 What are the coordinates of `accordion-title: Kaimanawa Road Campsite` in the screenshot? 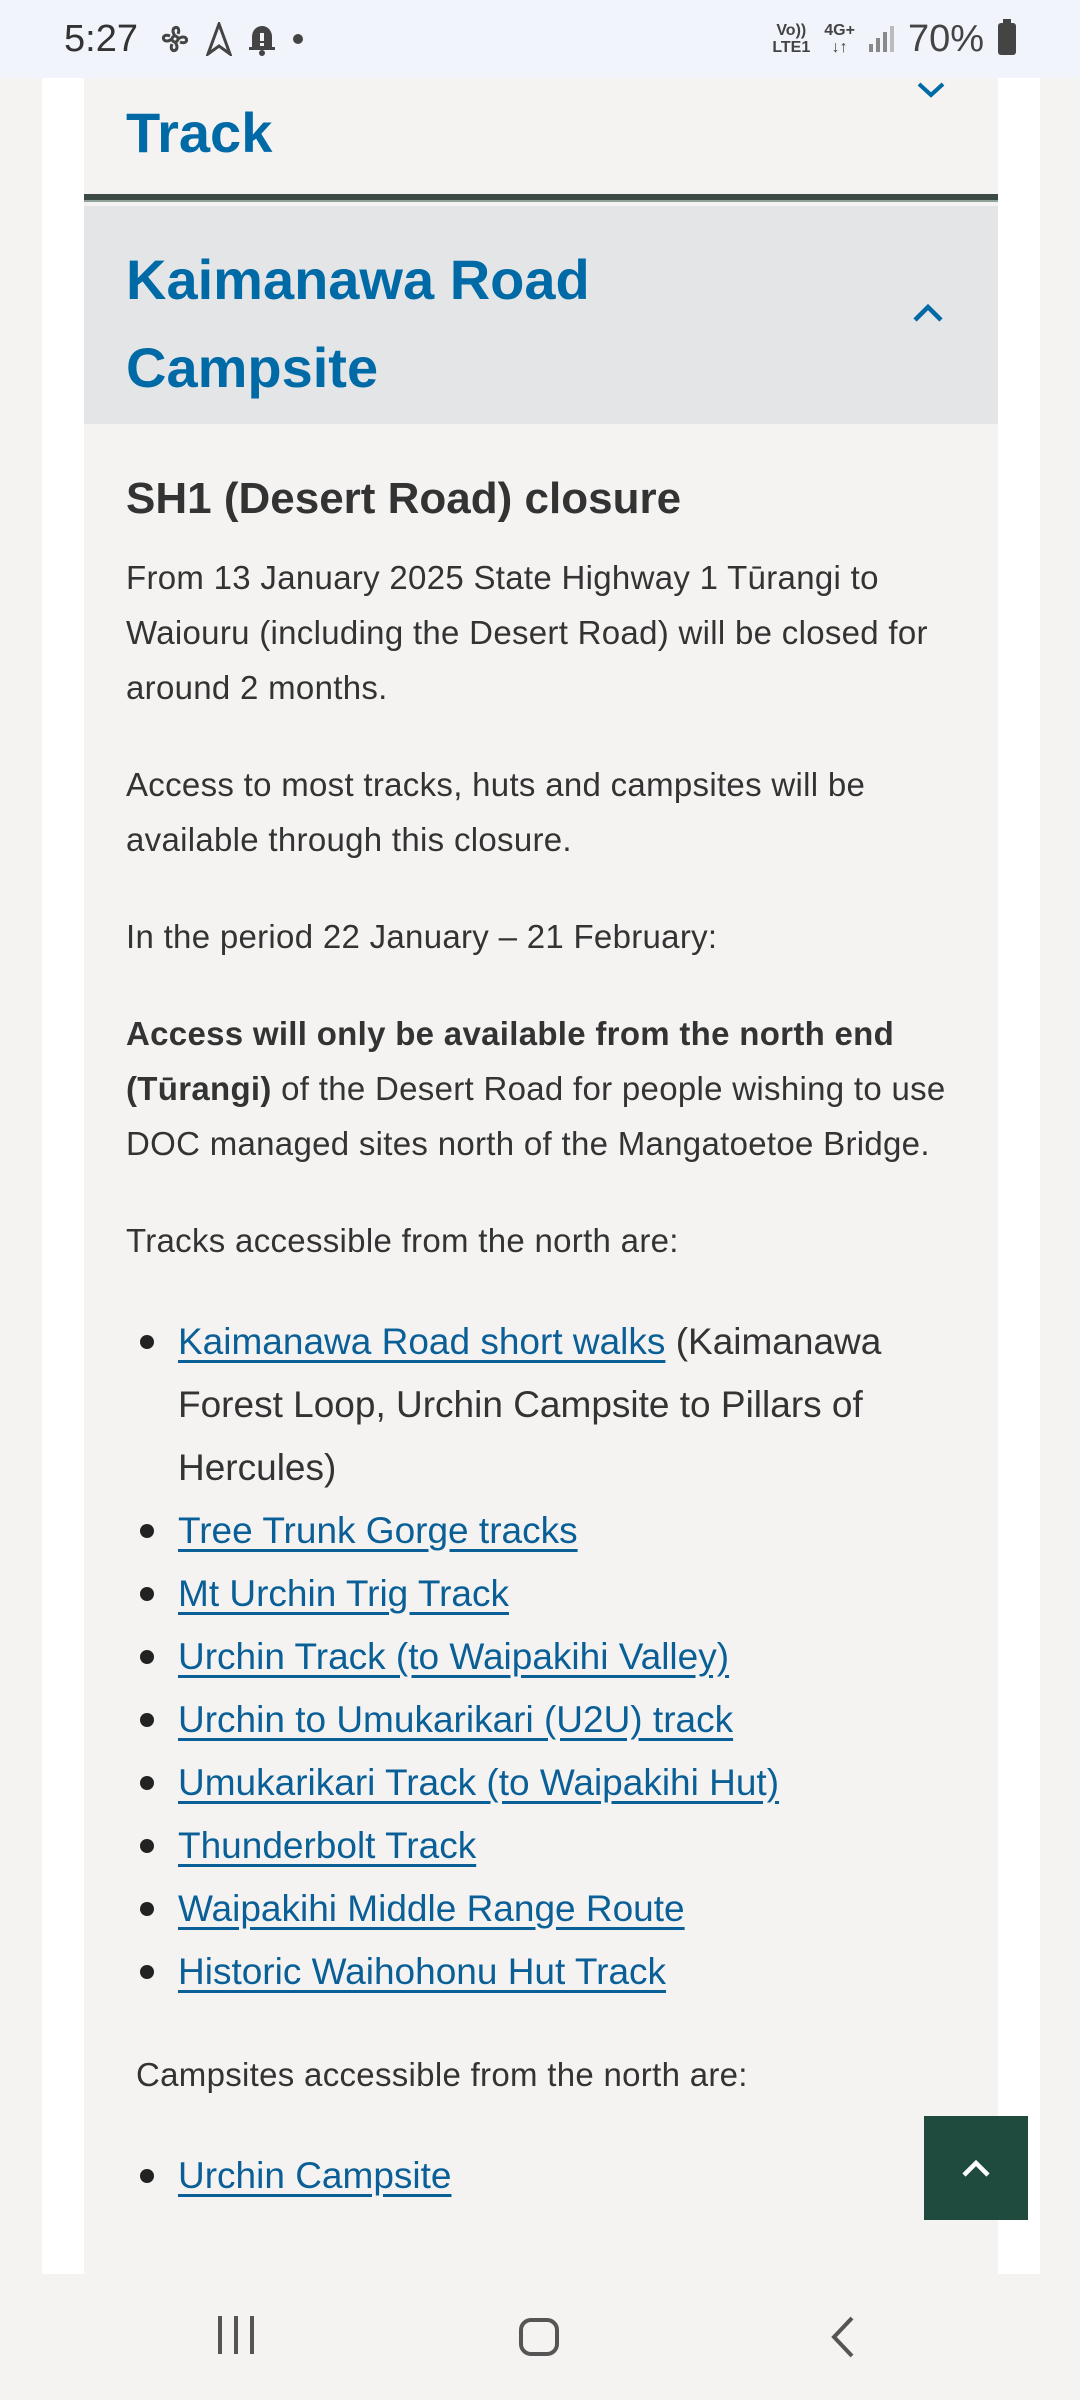 It's located at (358, 323).